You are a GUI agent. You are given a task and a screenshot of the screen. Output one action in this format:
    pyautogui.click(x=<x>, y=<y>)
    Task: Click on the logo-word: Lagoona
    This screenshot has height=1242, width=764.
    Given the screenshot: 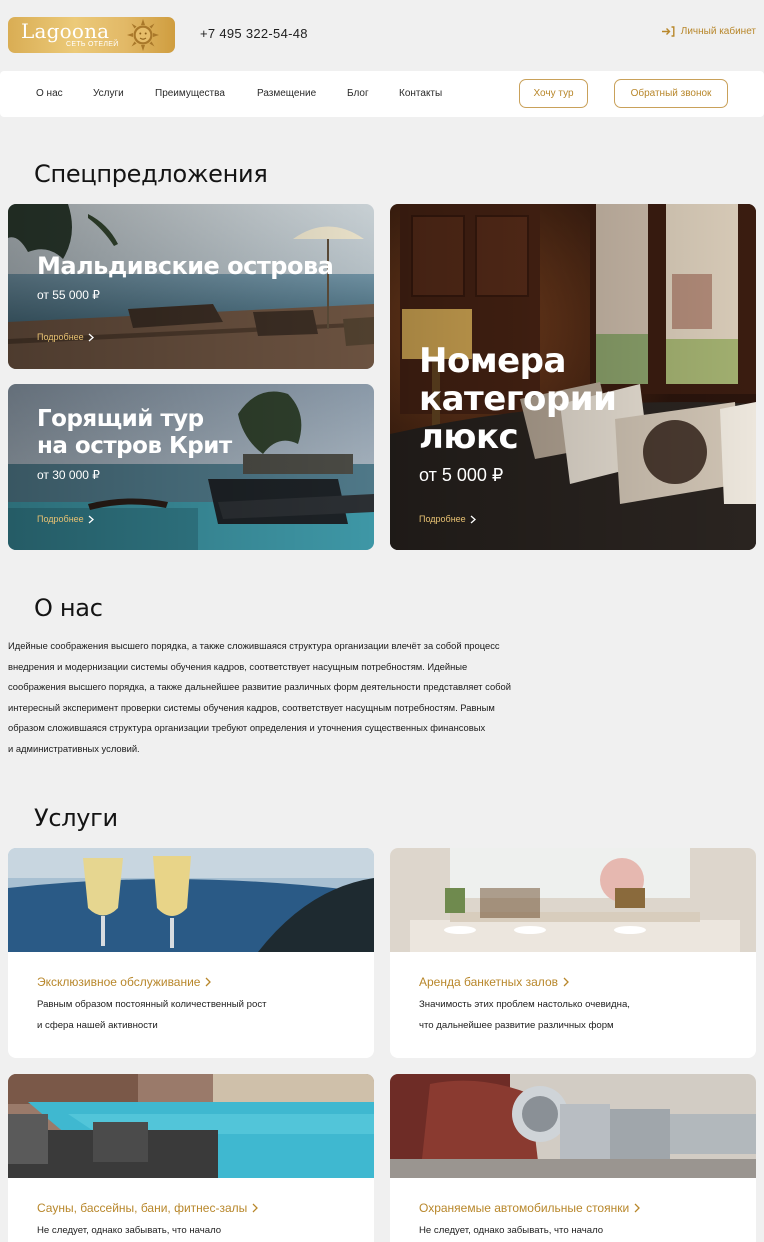 What is the action you would take?
    pyautogui.click(x=65, y=31)
    